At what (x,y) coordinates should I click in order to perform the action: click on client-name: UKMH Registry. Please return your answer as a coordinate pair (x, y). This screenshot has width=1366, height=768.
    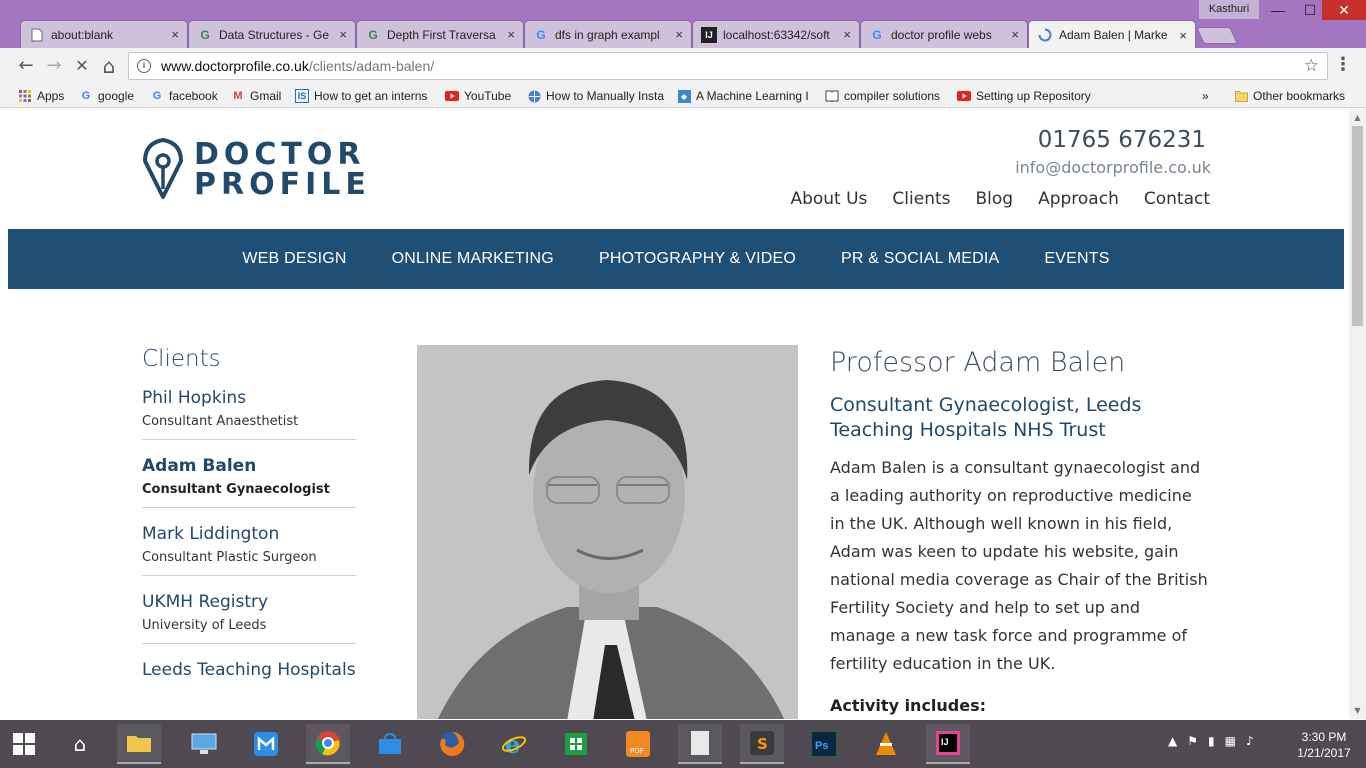
    Looking at the image, I should click on (249, 602).